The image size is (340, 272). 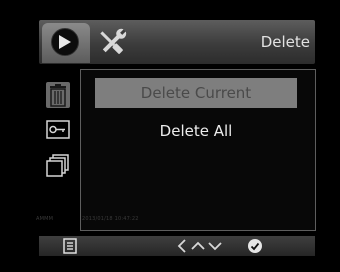 I want to click on left-arrow-icon, so click(x=182, y=246).